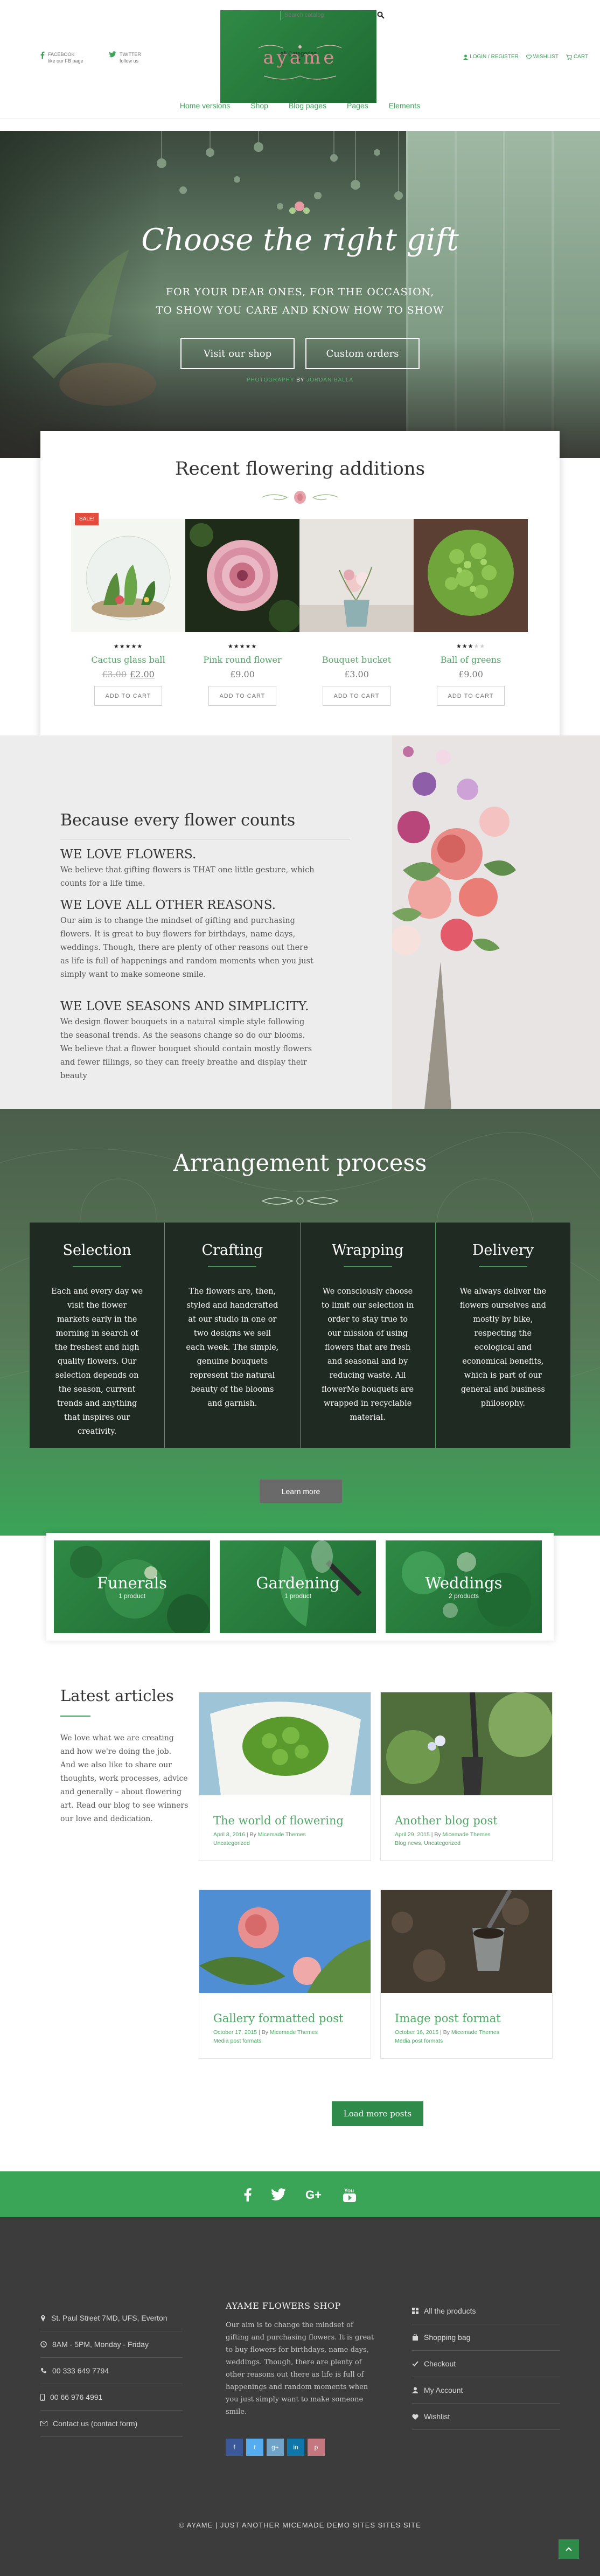 This screenshot has width=600, height=2576. What do you see at coordinates (184, 1006) in the screenshot?
I see `about-block-heading: WE LOVE SEASONS AND SIMPLICITY.` at bounding box center [184, 1006].